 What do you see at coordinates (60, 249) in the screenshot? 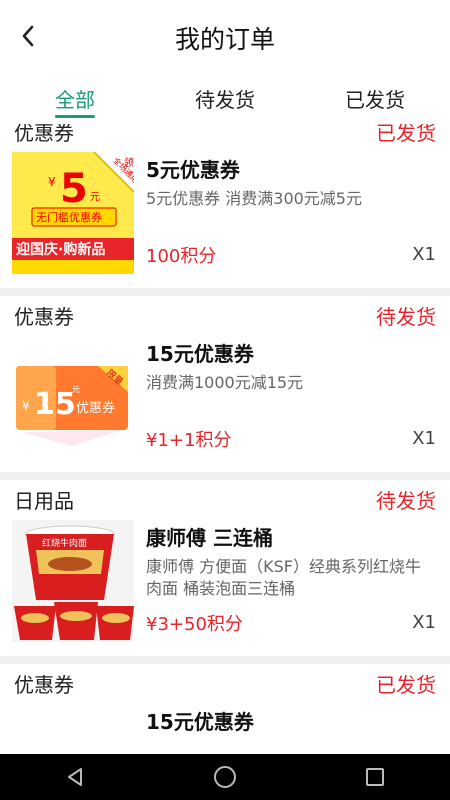
I see `coupon-banner: 迎国庆·购新品` at bounding box center [60, 249].